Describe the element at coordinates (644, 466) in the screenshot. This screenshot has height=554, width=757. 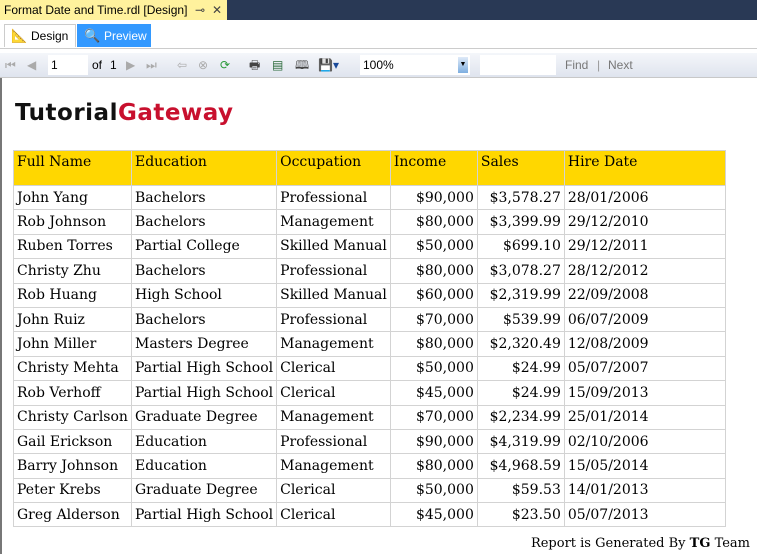
I see `table-cell: 15/05/2014` at that location.